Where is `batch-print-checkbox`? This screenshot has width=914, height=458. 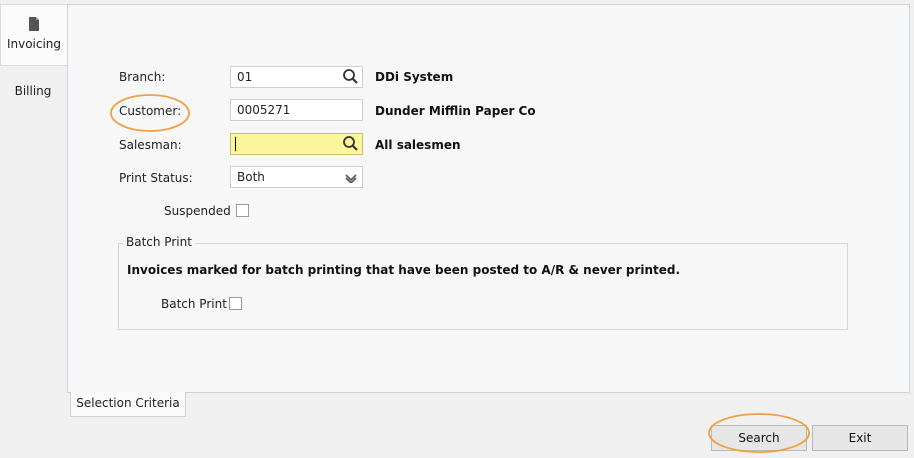 batch-print-checkbox is located at coordinates (235, 303).